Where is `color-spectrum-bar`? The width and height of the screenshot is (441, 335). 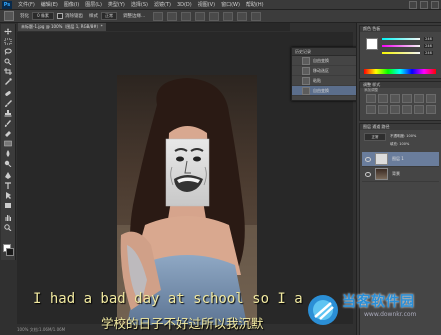
color-spectrum-bar is located at coordinates (400, 71).